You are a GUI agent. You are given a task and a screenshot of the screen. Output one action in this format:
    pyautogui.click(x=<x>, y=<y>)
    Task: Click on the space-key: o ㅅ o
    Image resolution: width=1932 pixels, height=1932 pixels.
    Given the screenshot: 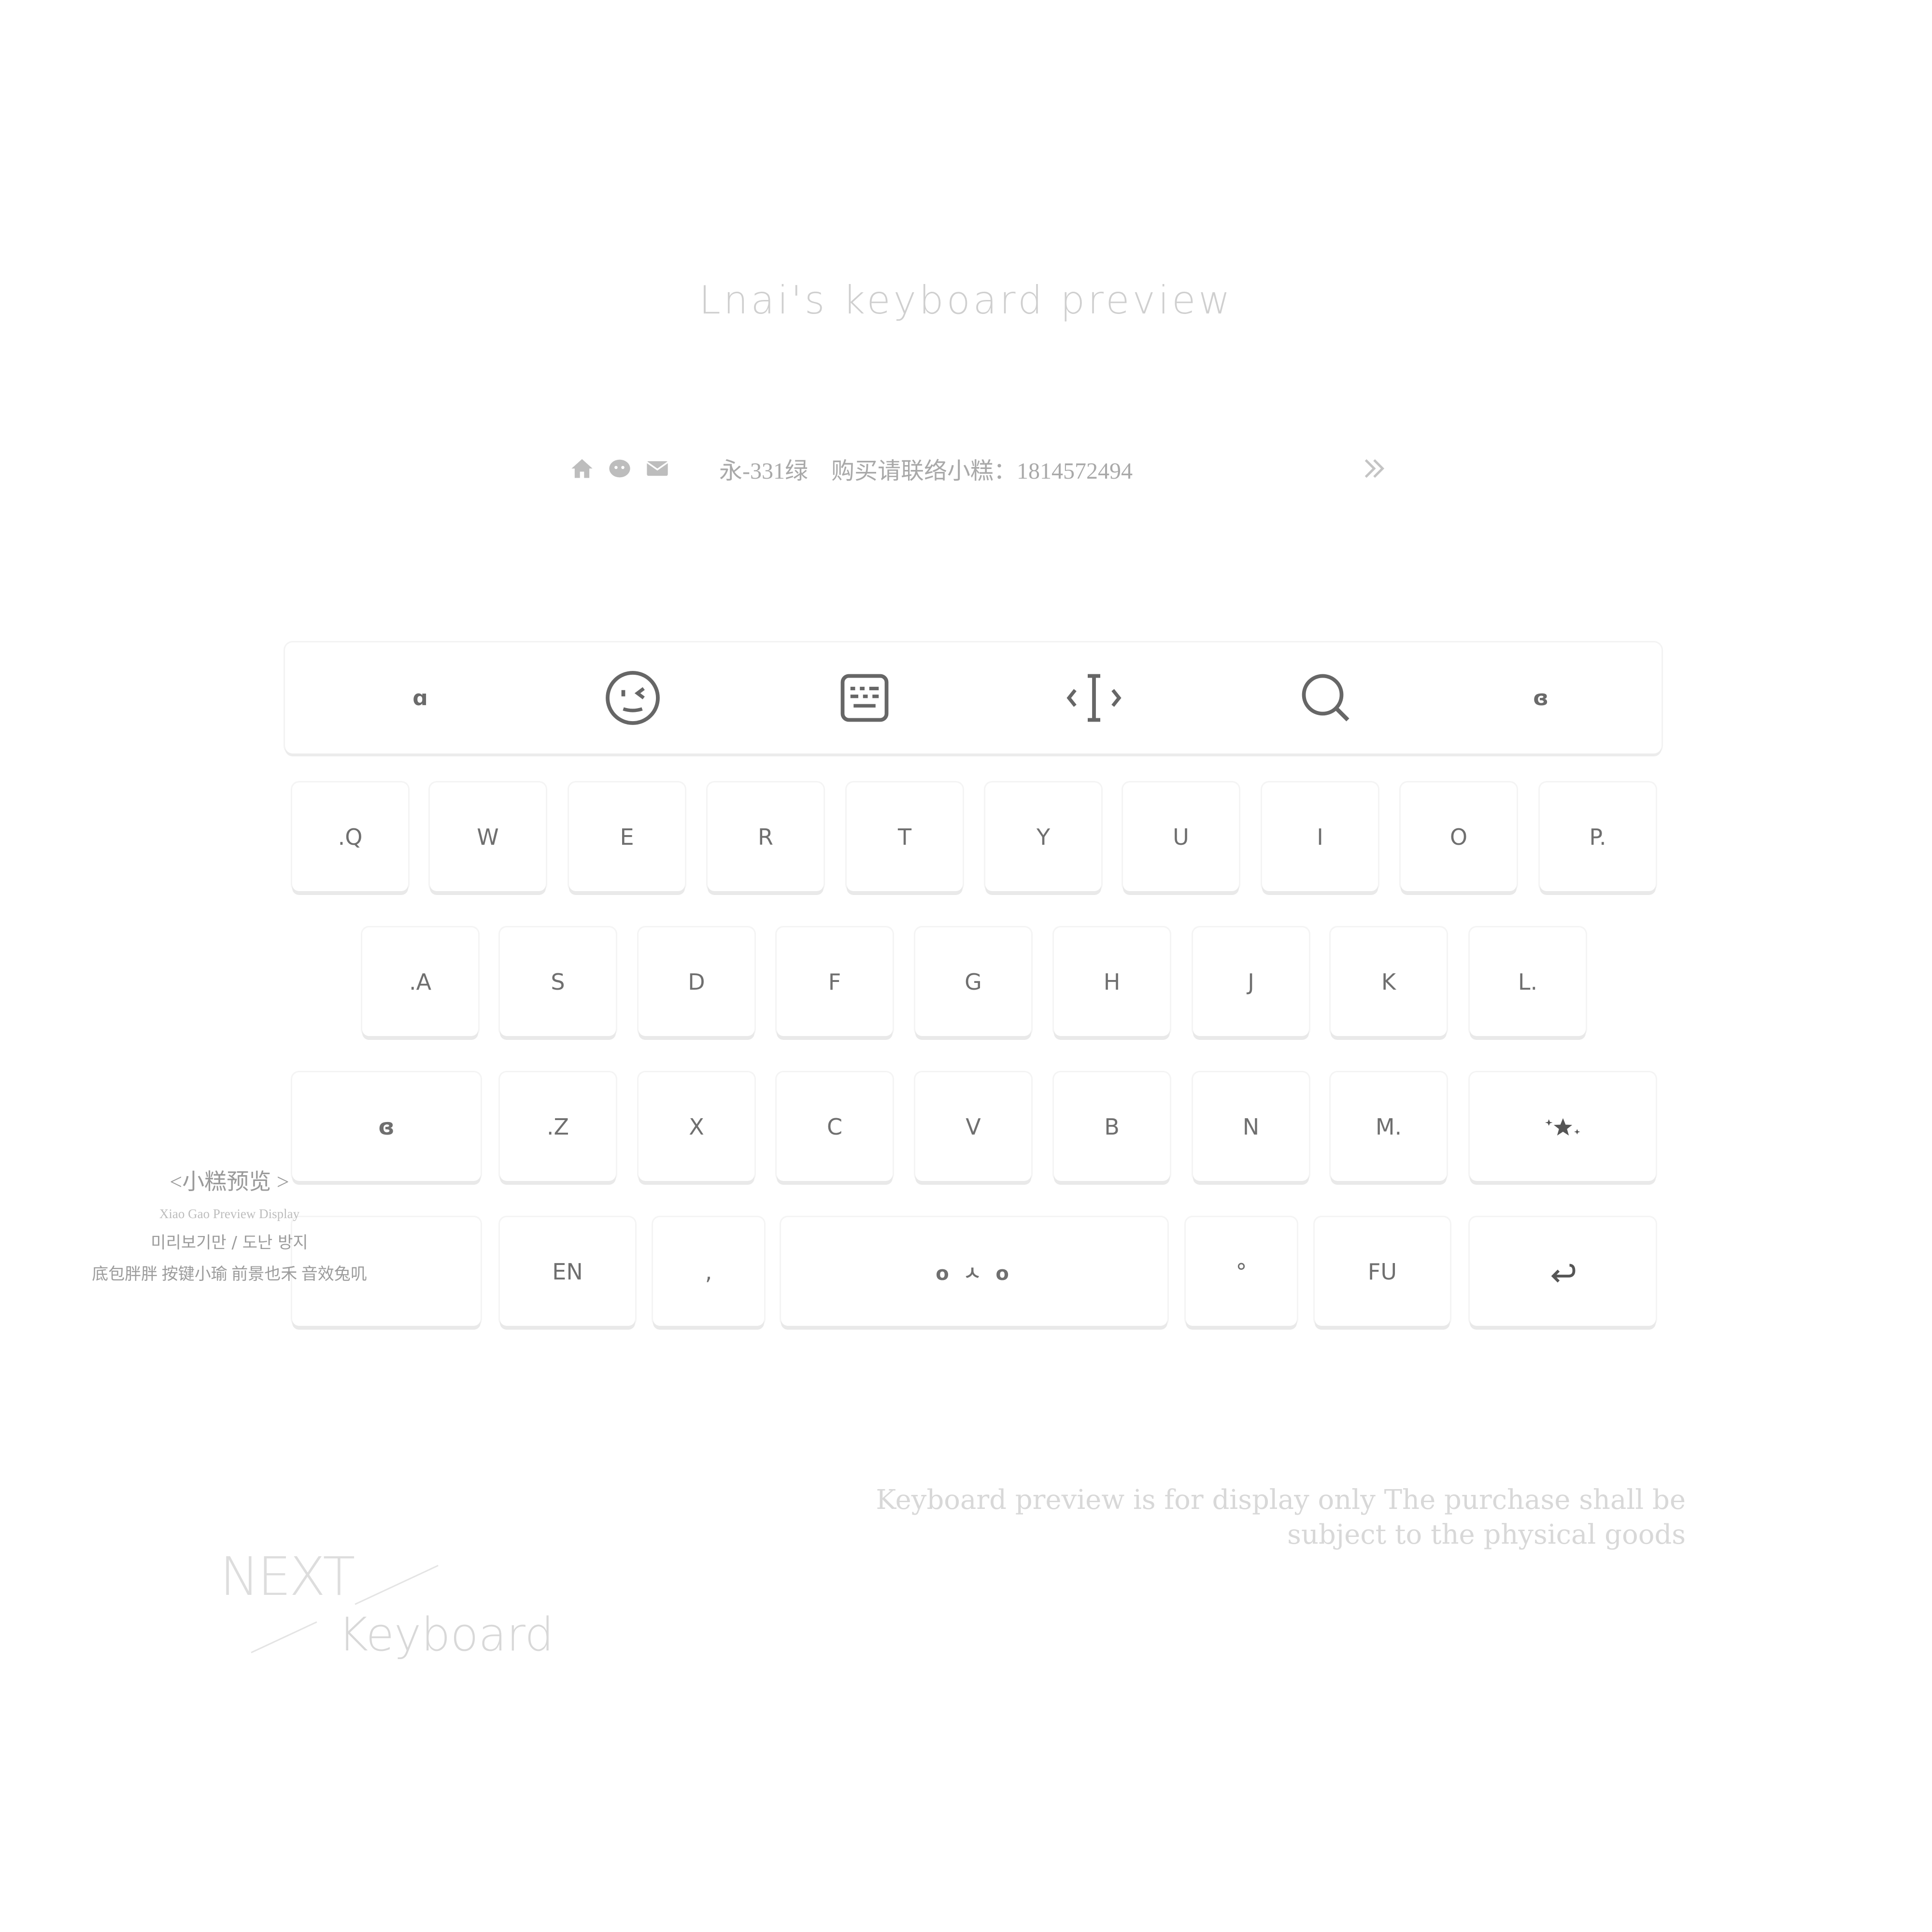 What is the action you would take?
    pyautogui.click(x=974, y=1271)
    